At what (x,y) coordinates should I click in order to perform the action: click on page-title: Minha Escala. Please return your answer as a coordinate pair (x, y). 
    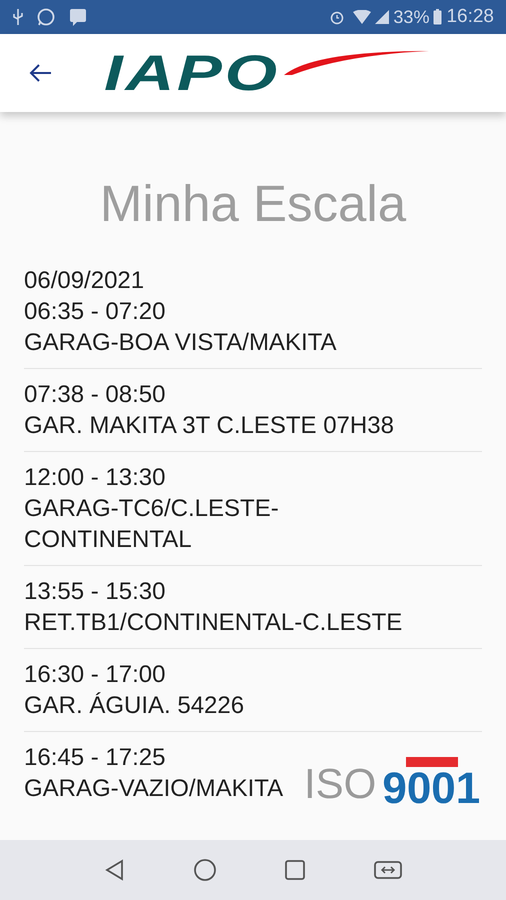
    Looking at the image, I should click on (253, 203).